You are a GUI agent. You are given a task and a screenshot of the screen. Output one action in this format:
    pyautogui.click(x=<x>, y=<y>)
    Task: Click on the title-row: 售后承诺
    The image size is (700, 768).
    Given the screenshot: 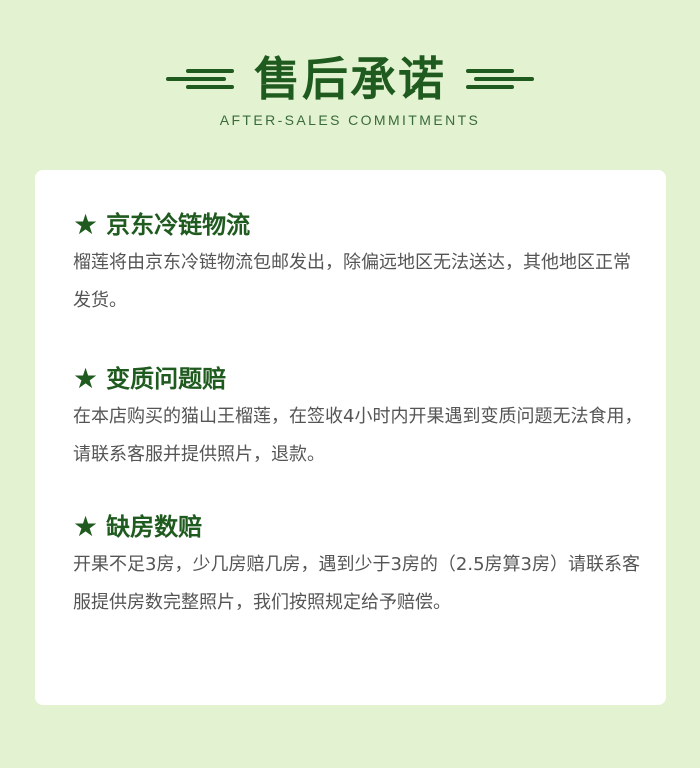 What is the action you would take?
    pyautogui.click(x=350, y=79)
    